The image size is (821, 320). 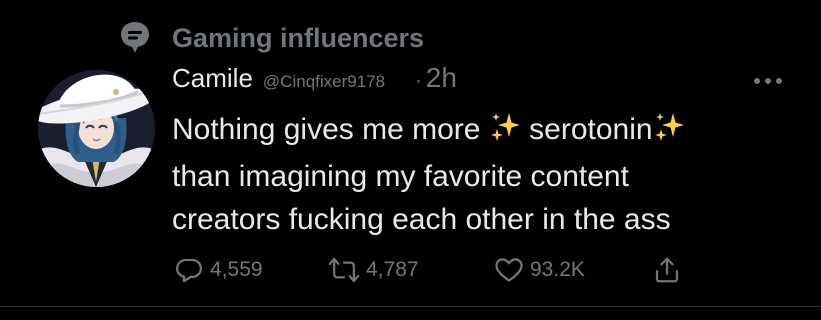 I want to click on tweet-line-1: Nothing gives me more serotonin, so click(x=482, y=131).